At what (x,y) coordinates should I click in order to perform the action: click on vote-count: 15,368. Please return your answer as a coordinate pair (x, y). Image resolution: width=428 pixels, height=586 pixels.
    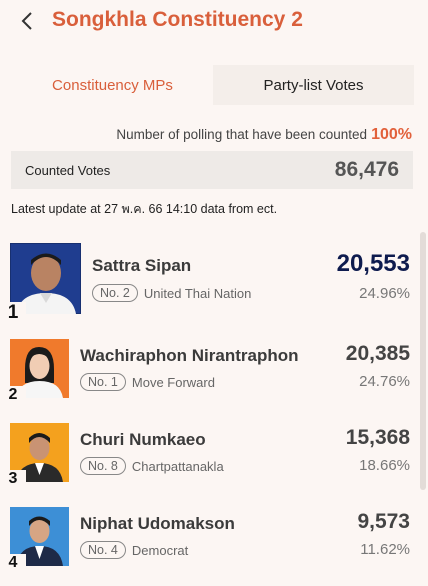
    Looking at the image, I should click on (377, 437).